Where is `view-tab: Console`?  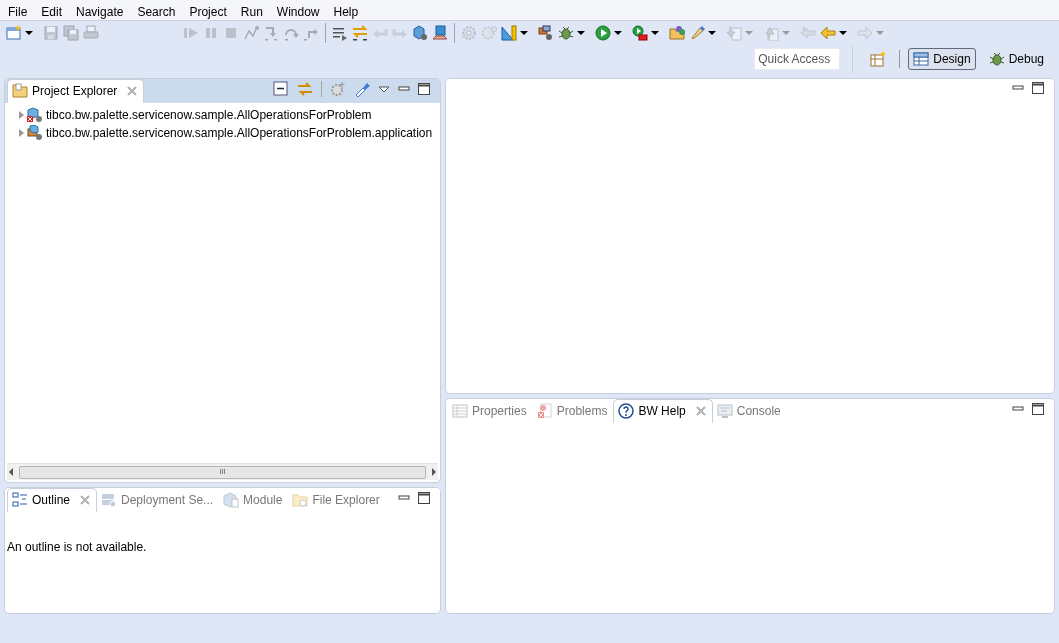 view-tab: Console is located at coordinates (749, 411).